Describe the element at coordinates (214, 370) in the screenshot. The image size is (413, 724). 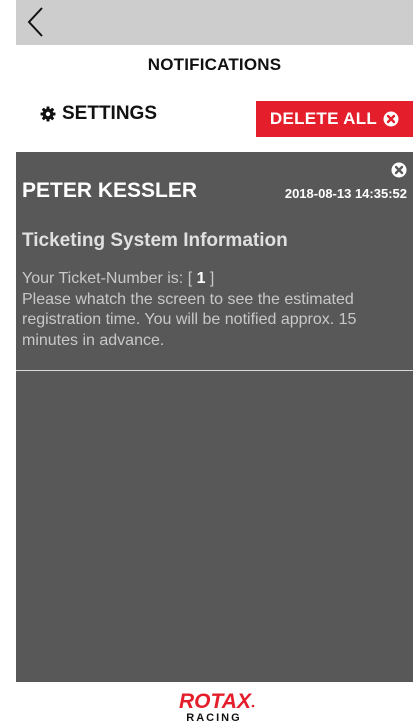
I see `notification-divider` at that location.